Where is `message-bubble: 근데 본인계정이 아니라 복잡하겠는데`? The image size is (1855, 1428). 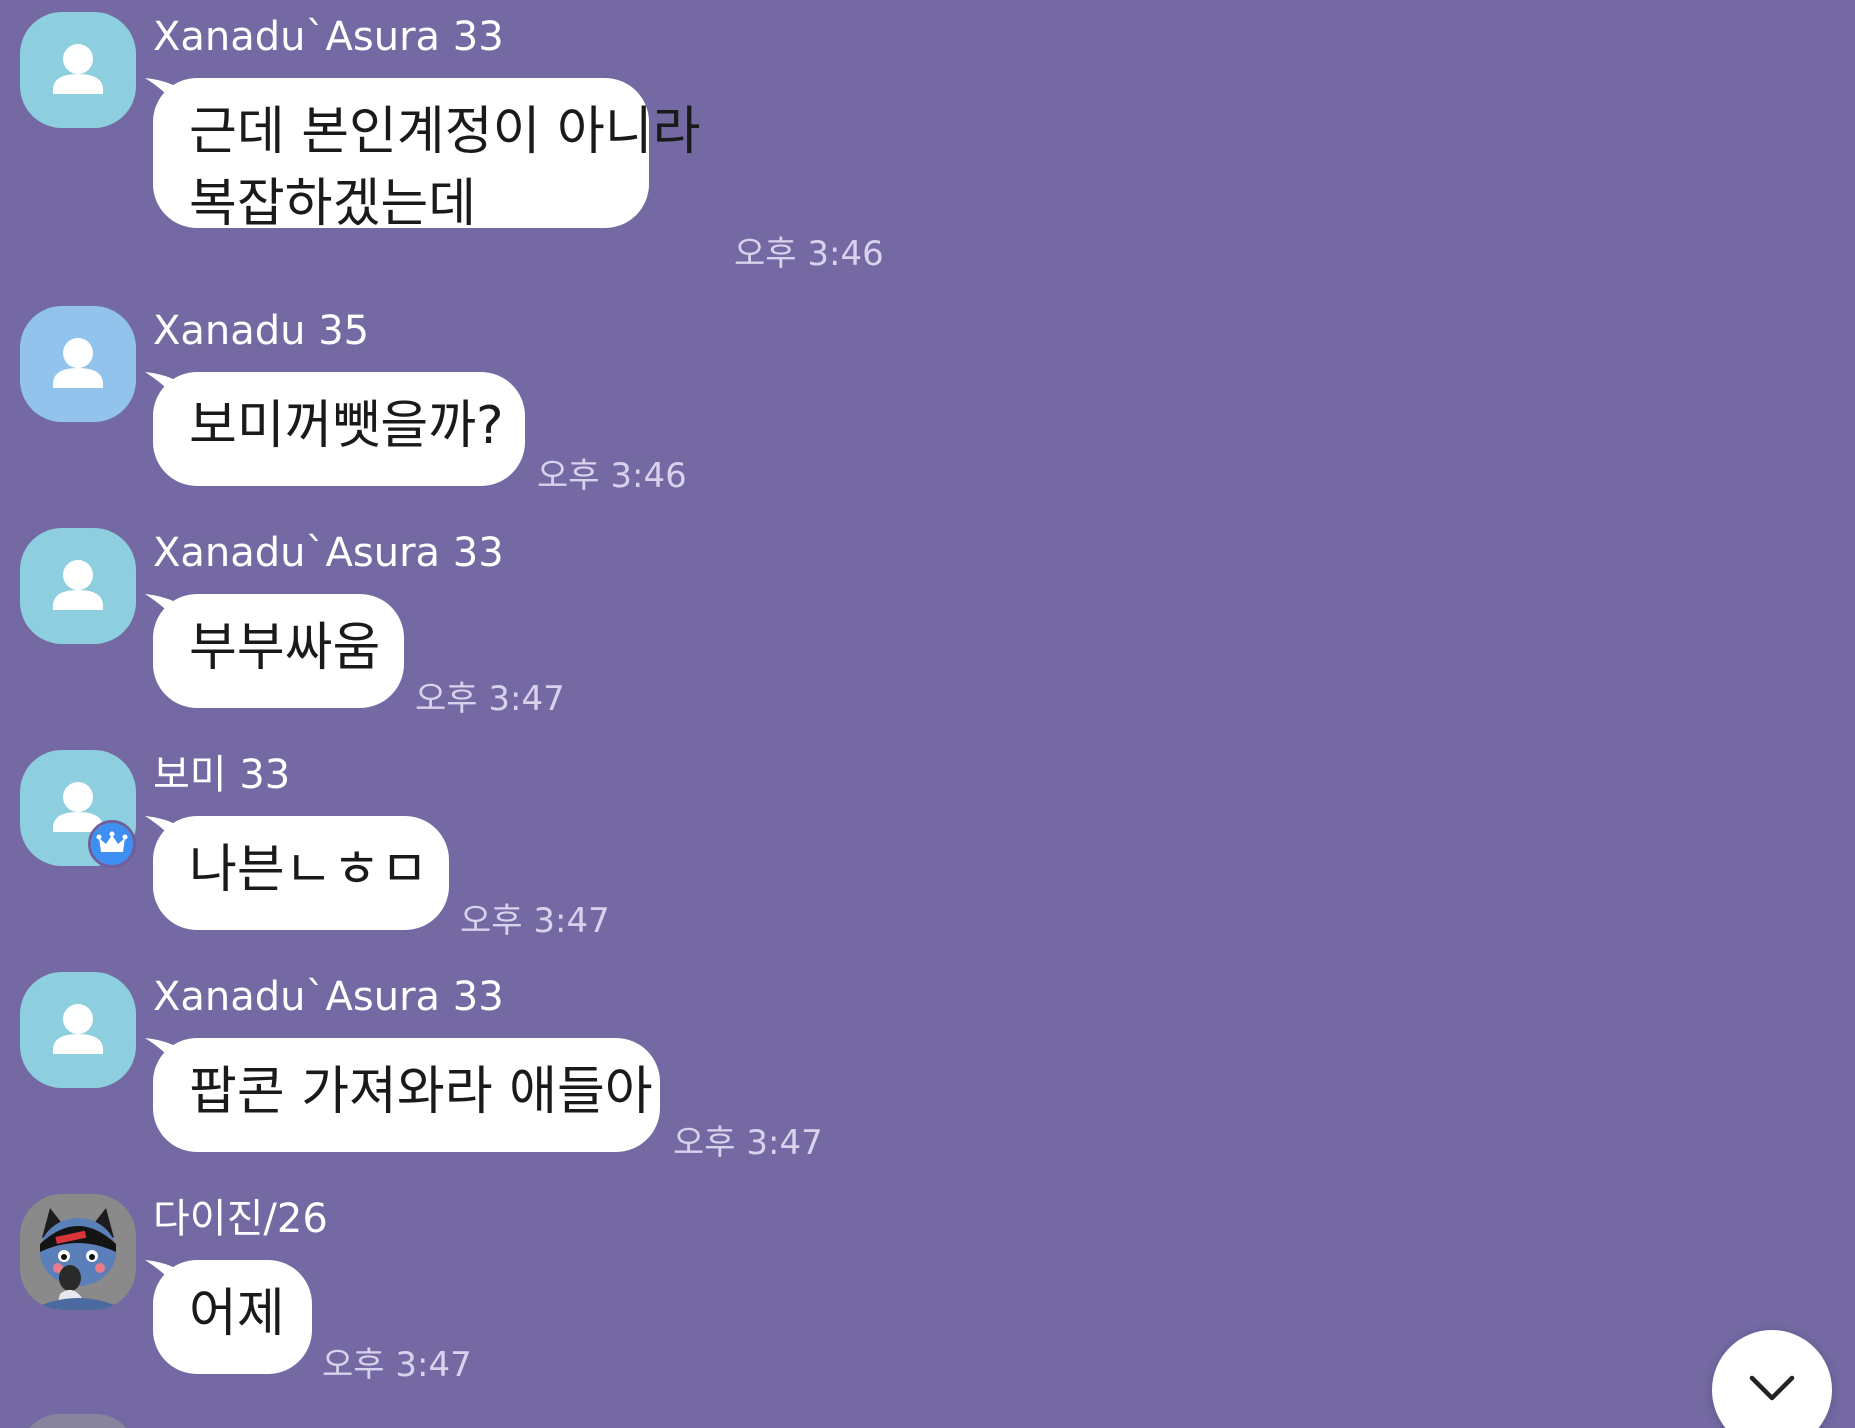
message-bubble: 근데 본인계정이 아니라 복잡하겠는데 is located at coordinates (423, 156).